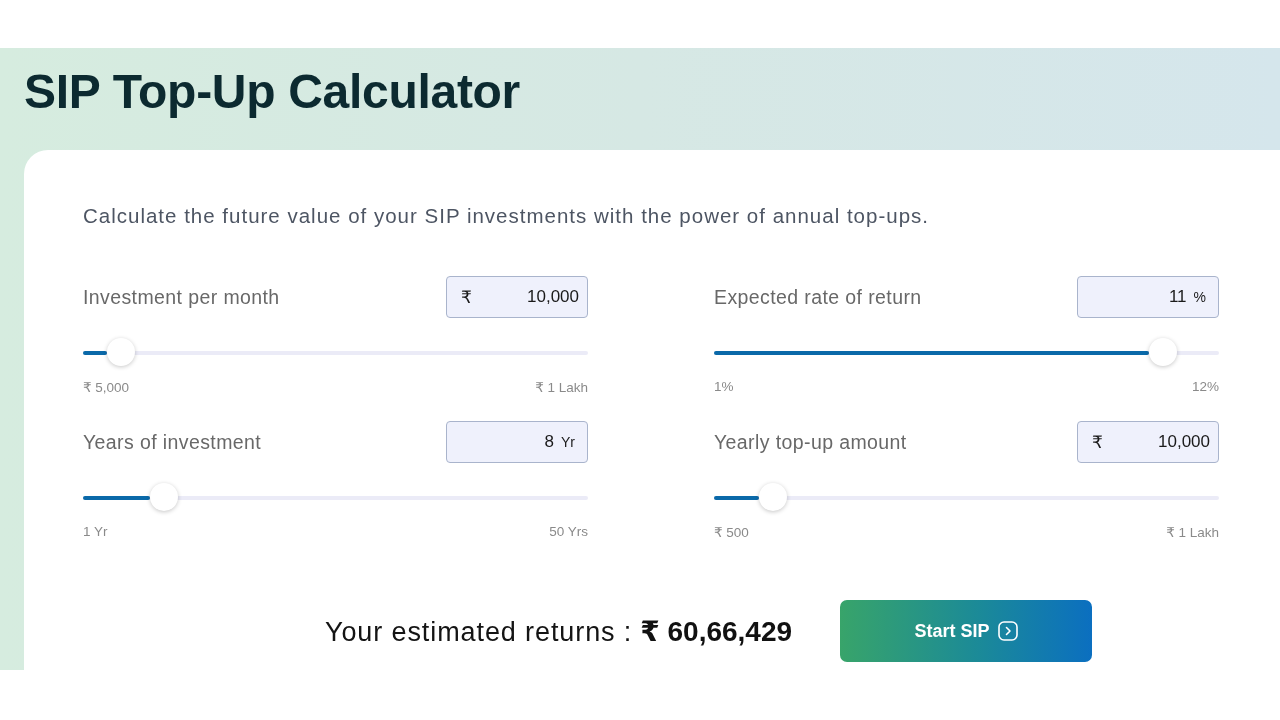  What do you see at coordinates (1007, 631) in the screenshot?
I see `chevron-square-icon` at bounding box center [1007, 631].